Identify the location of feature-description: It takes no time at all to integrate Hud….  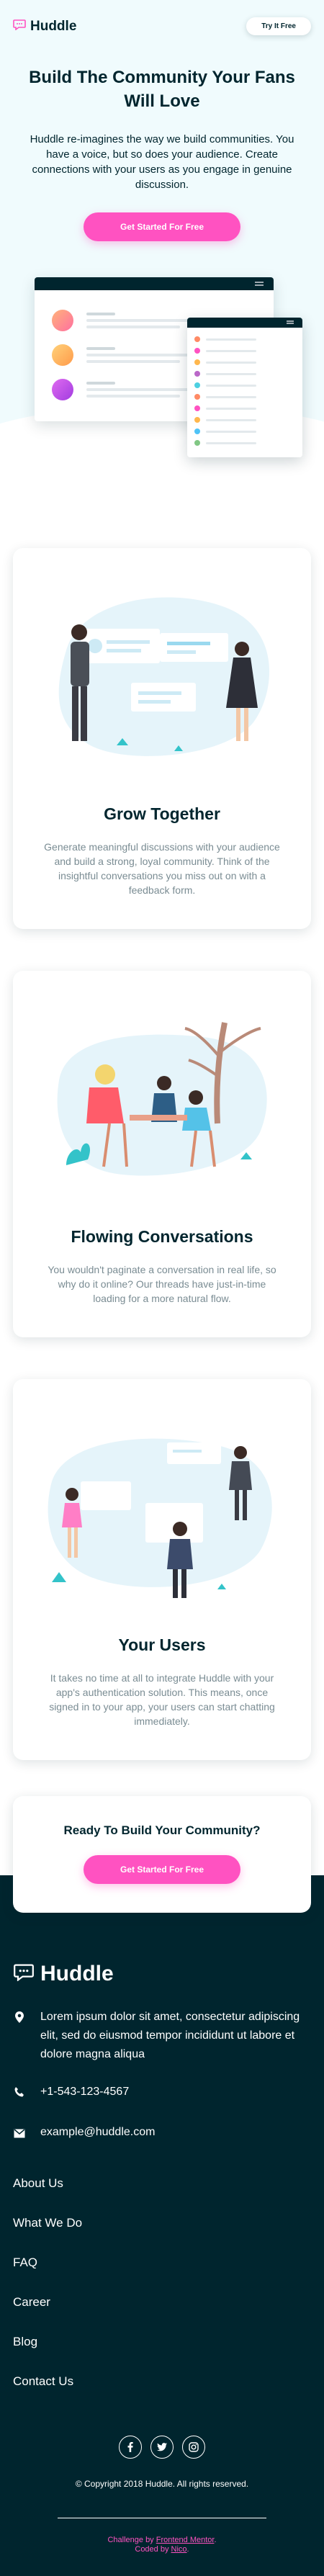
(162, 1699).